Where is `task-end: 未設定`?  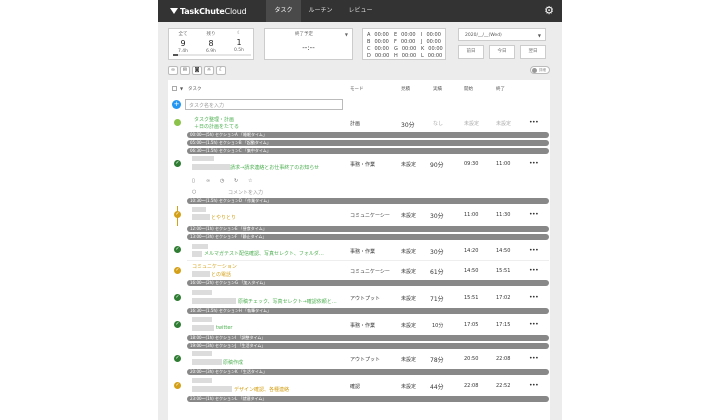 task-end: 未設定 is located at coordinates (503, 123).